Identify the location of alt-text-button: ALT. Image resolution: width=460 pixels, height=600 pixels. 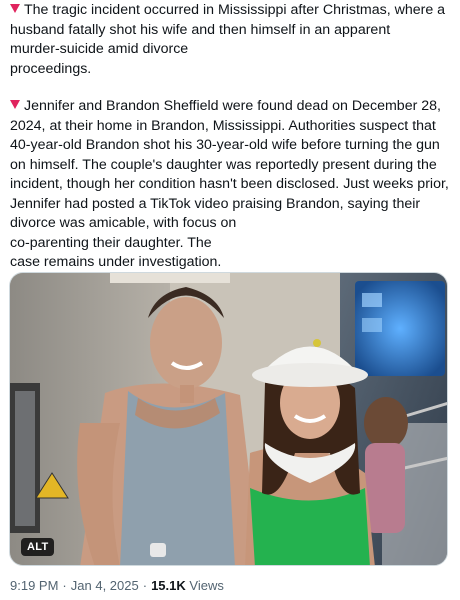
(38, 547).